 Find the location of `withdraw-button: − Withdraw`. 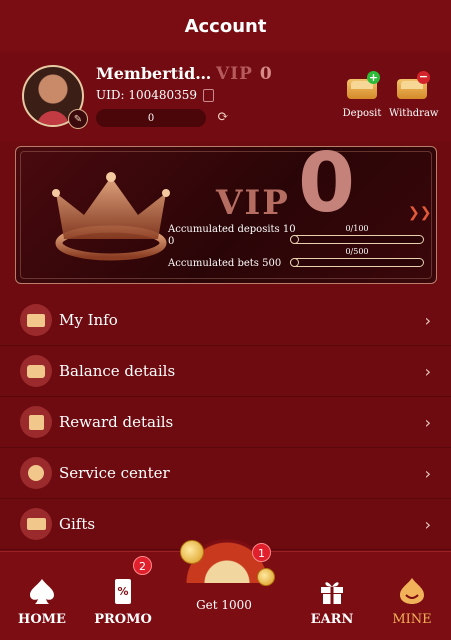

withdraw-button: − Withdraw is located at coordinates (414, 95).